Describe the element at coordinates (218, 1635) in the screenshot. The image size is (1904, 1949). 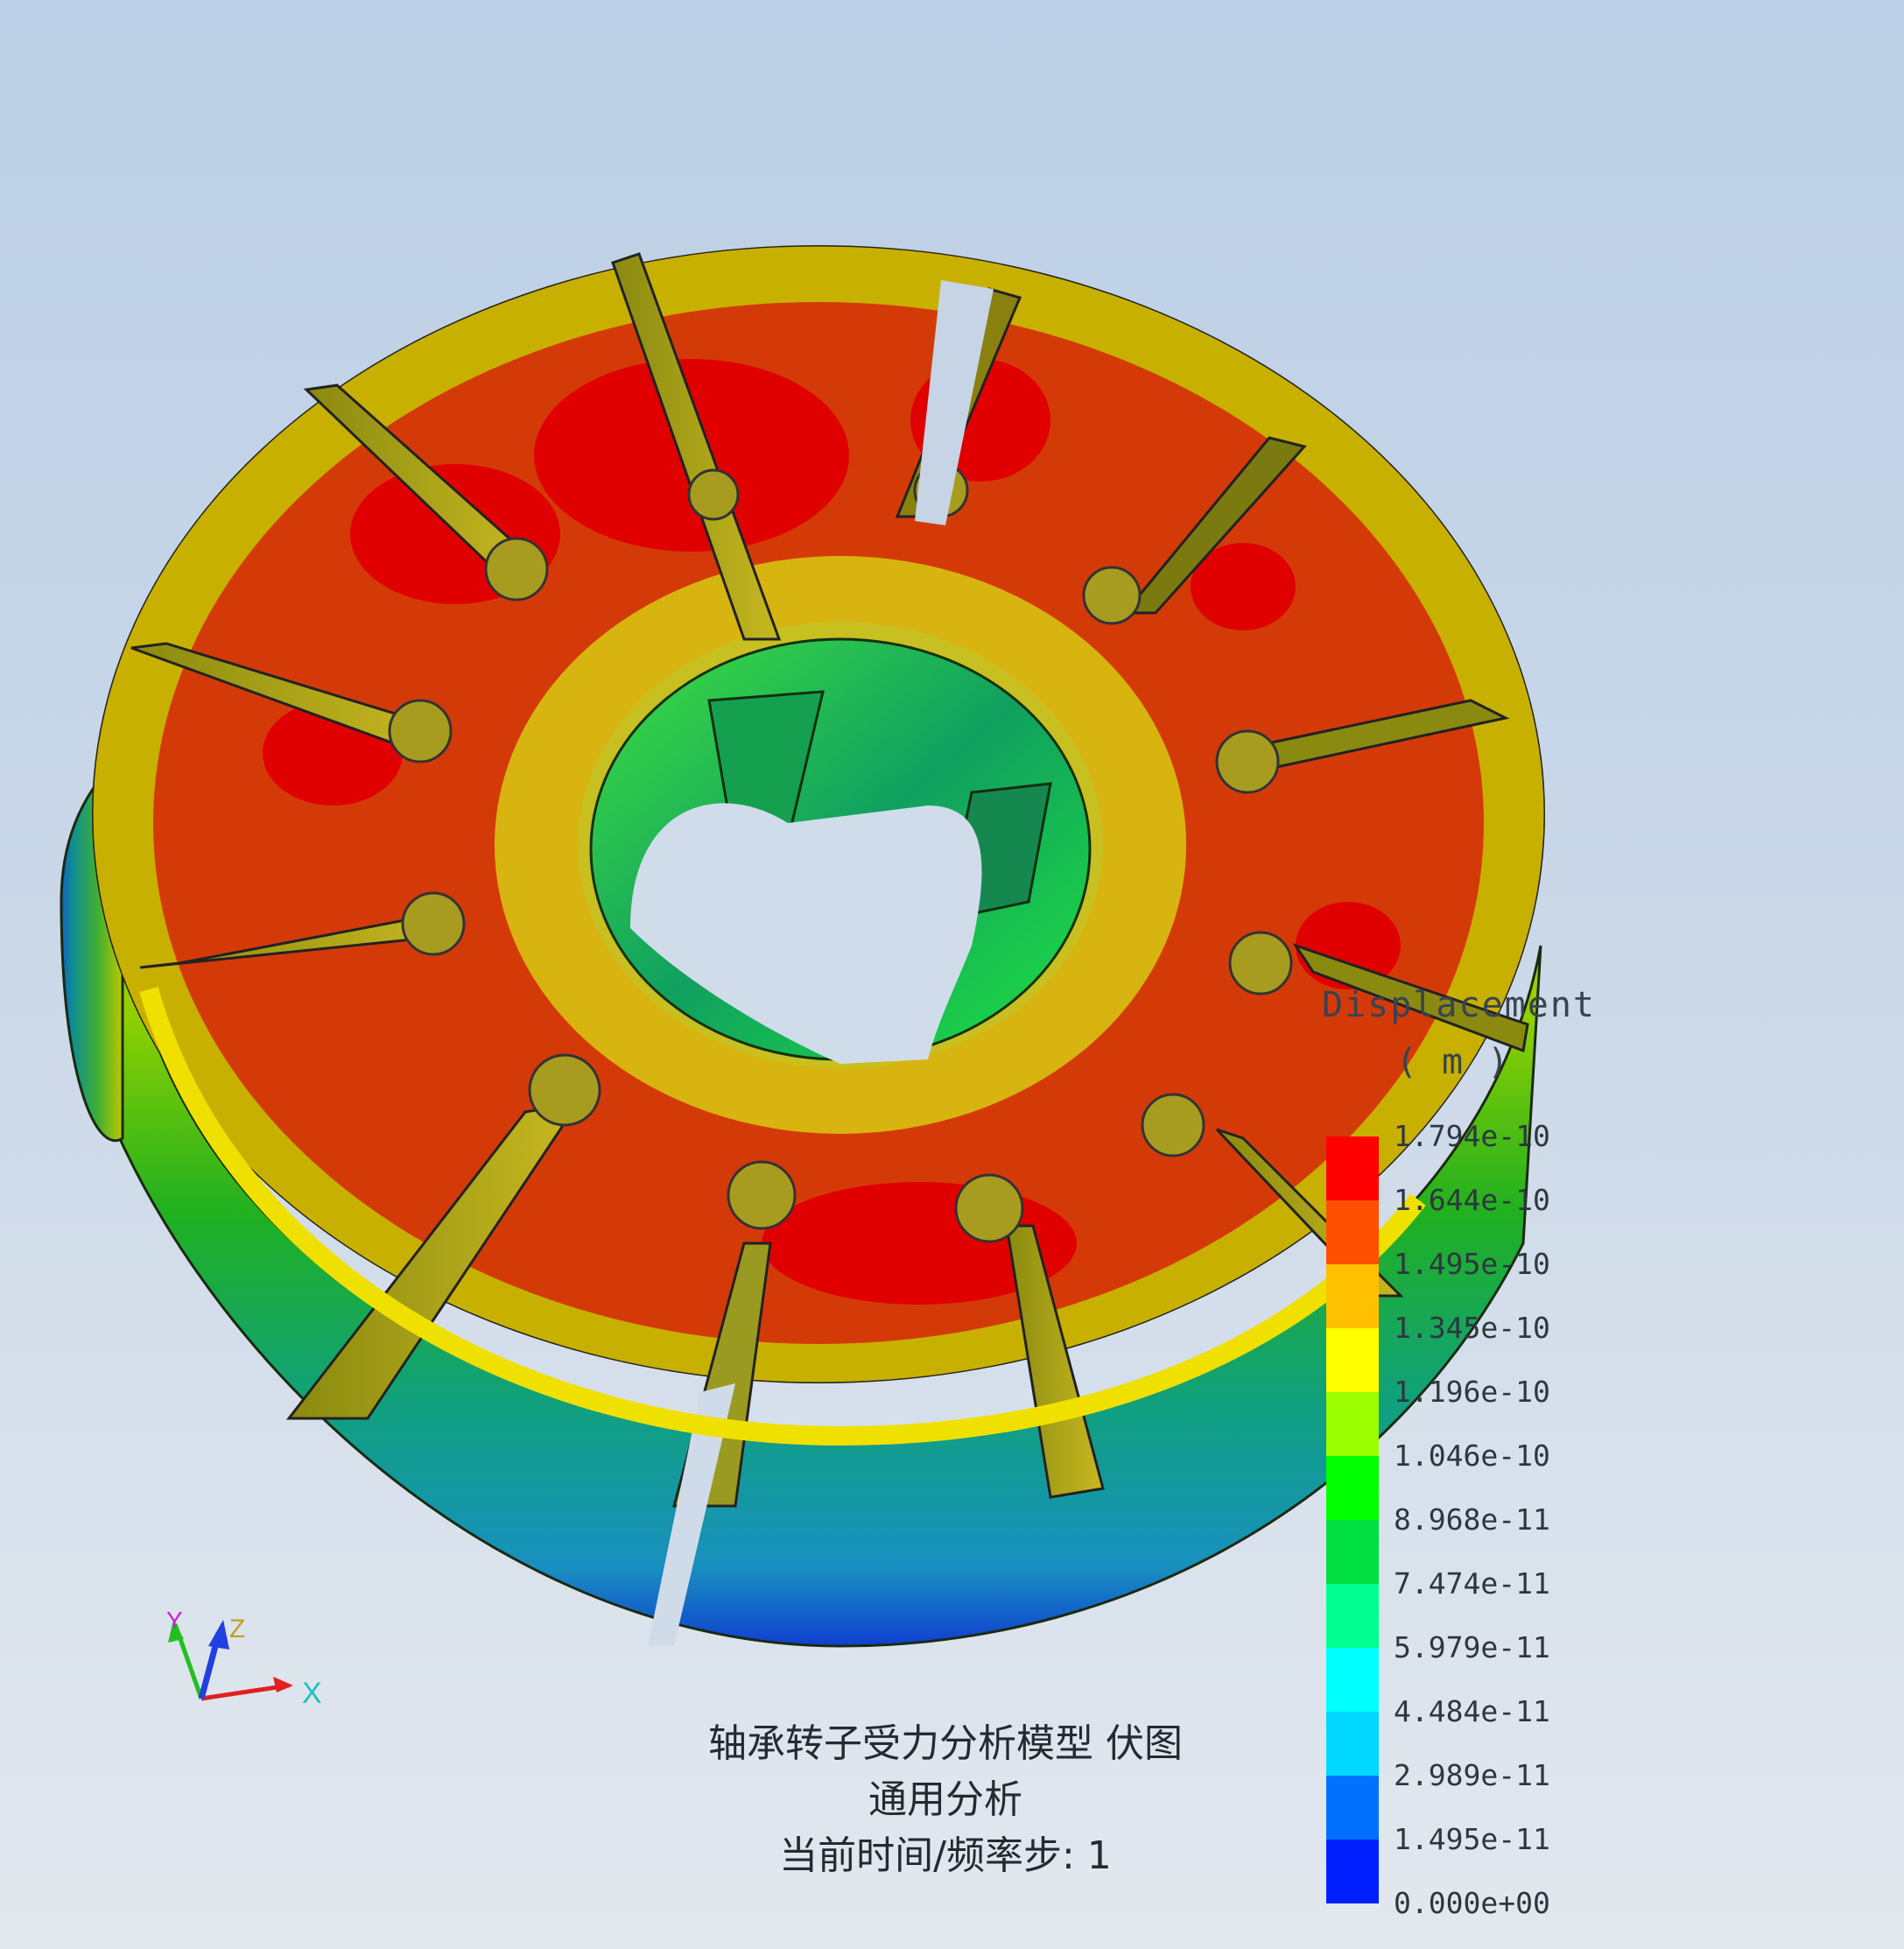
I see `z-axis-arrowhead` at that location.